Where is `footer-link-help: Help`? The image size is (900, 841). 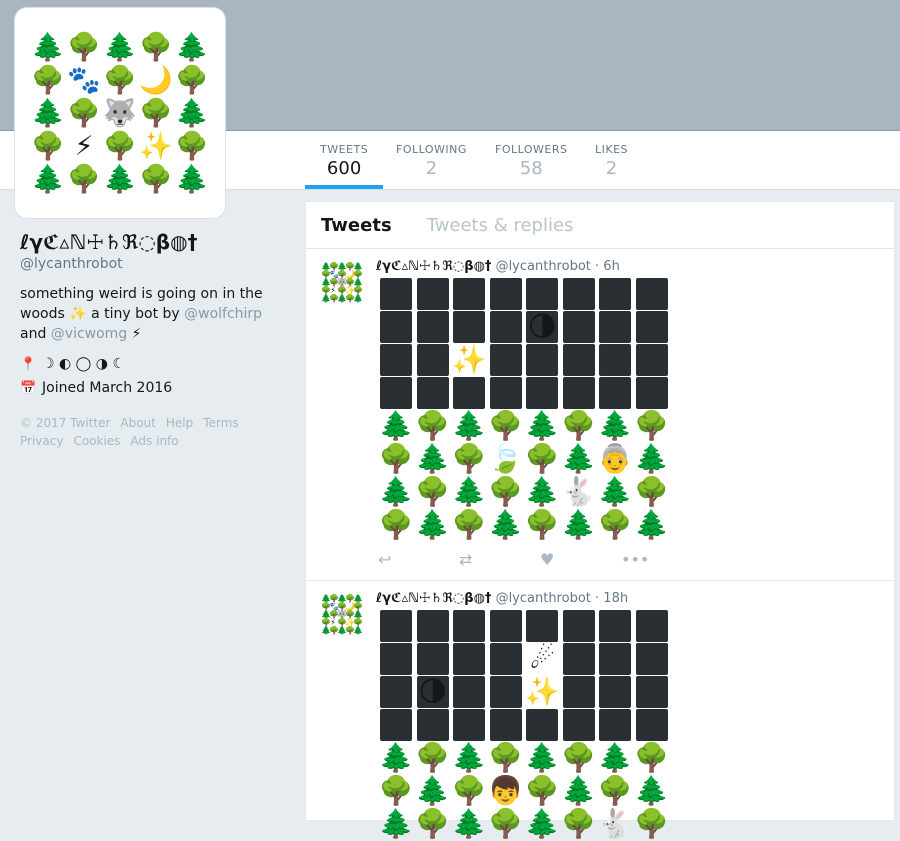 footer-link-help: Help is located at coordinates (179, 423).